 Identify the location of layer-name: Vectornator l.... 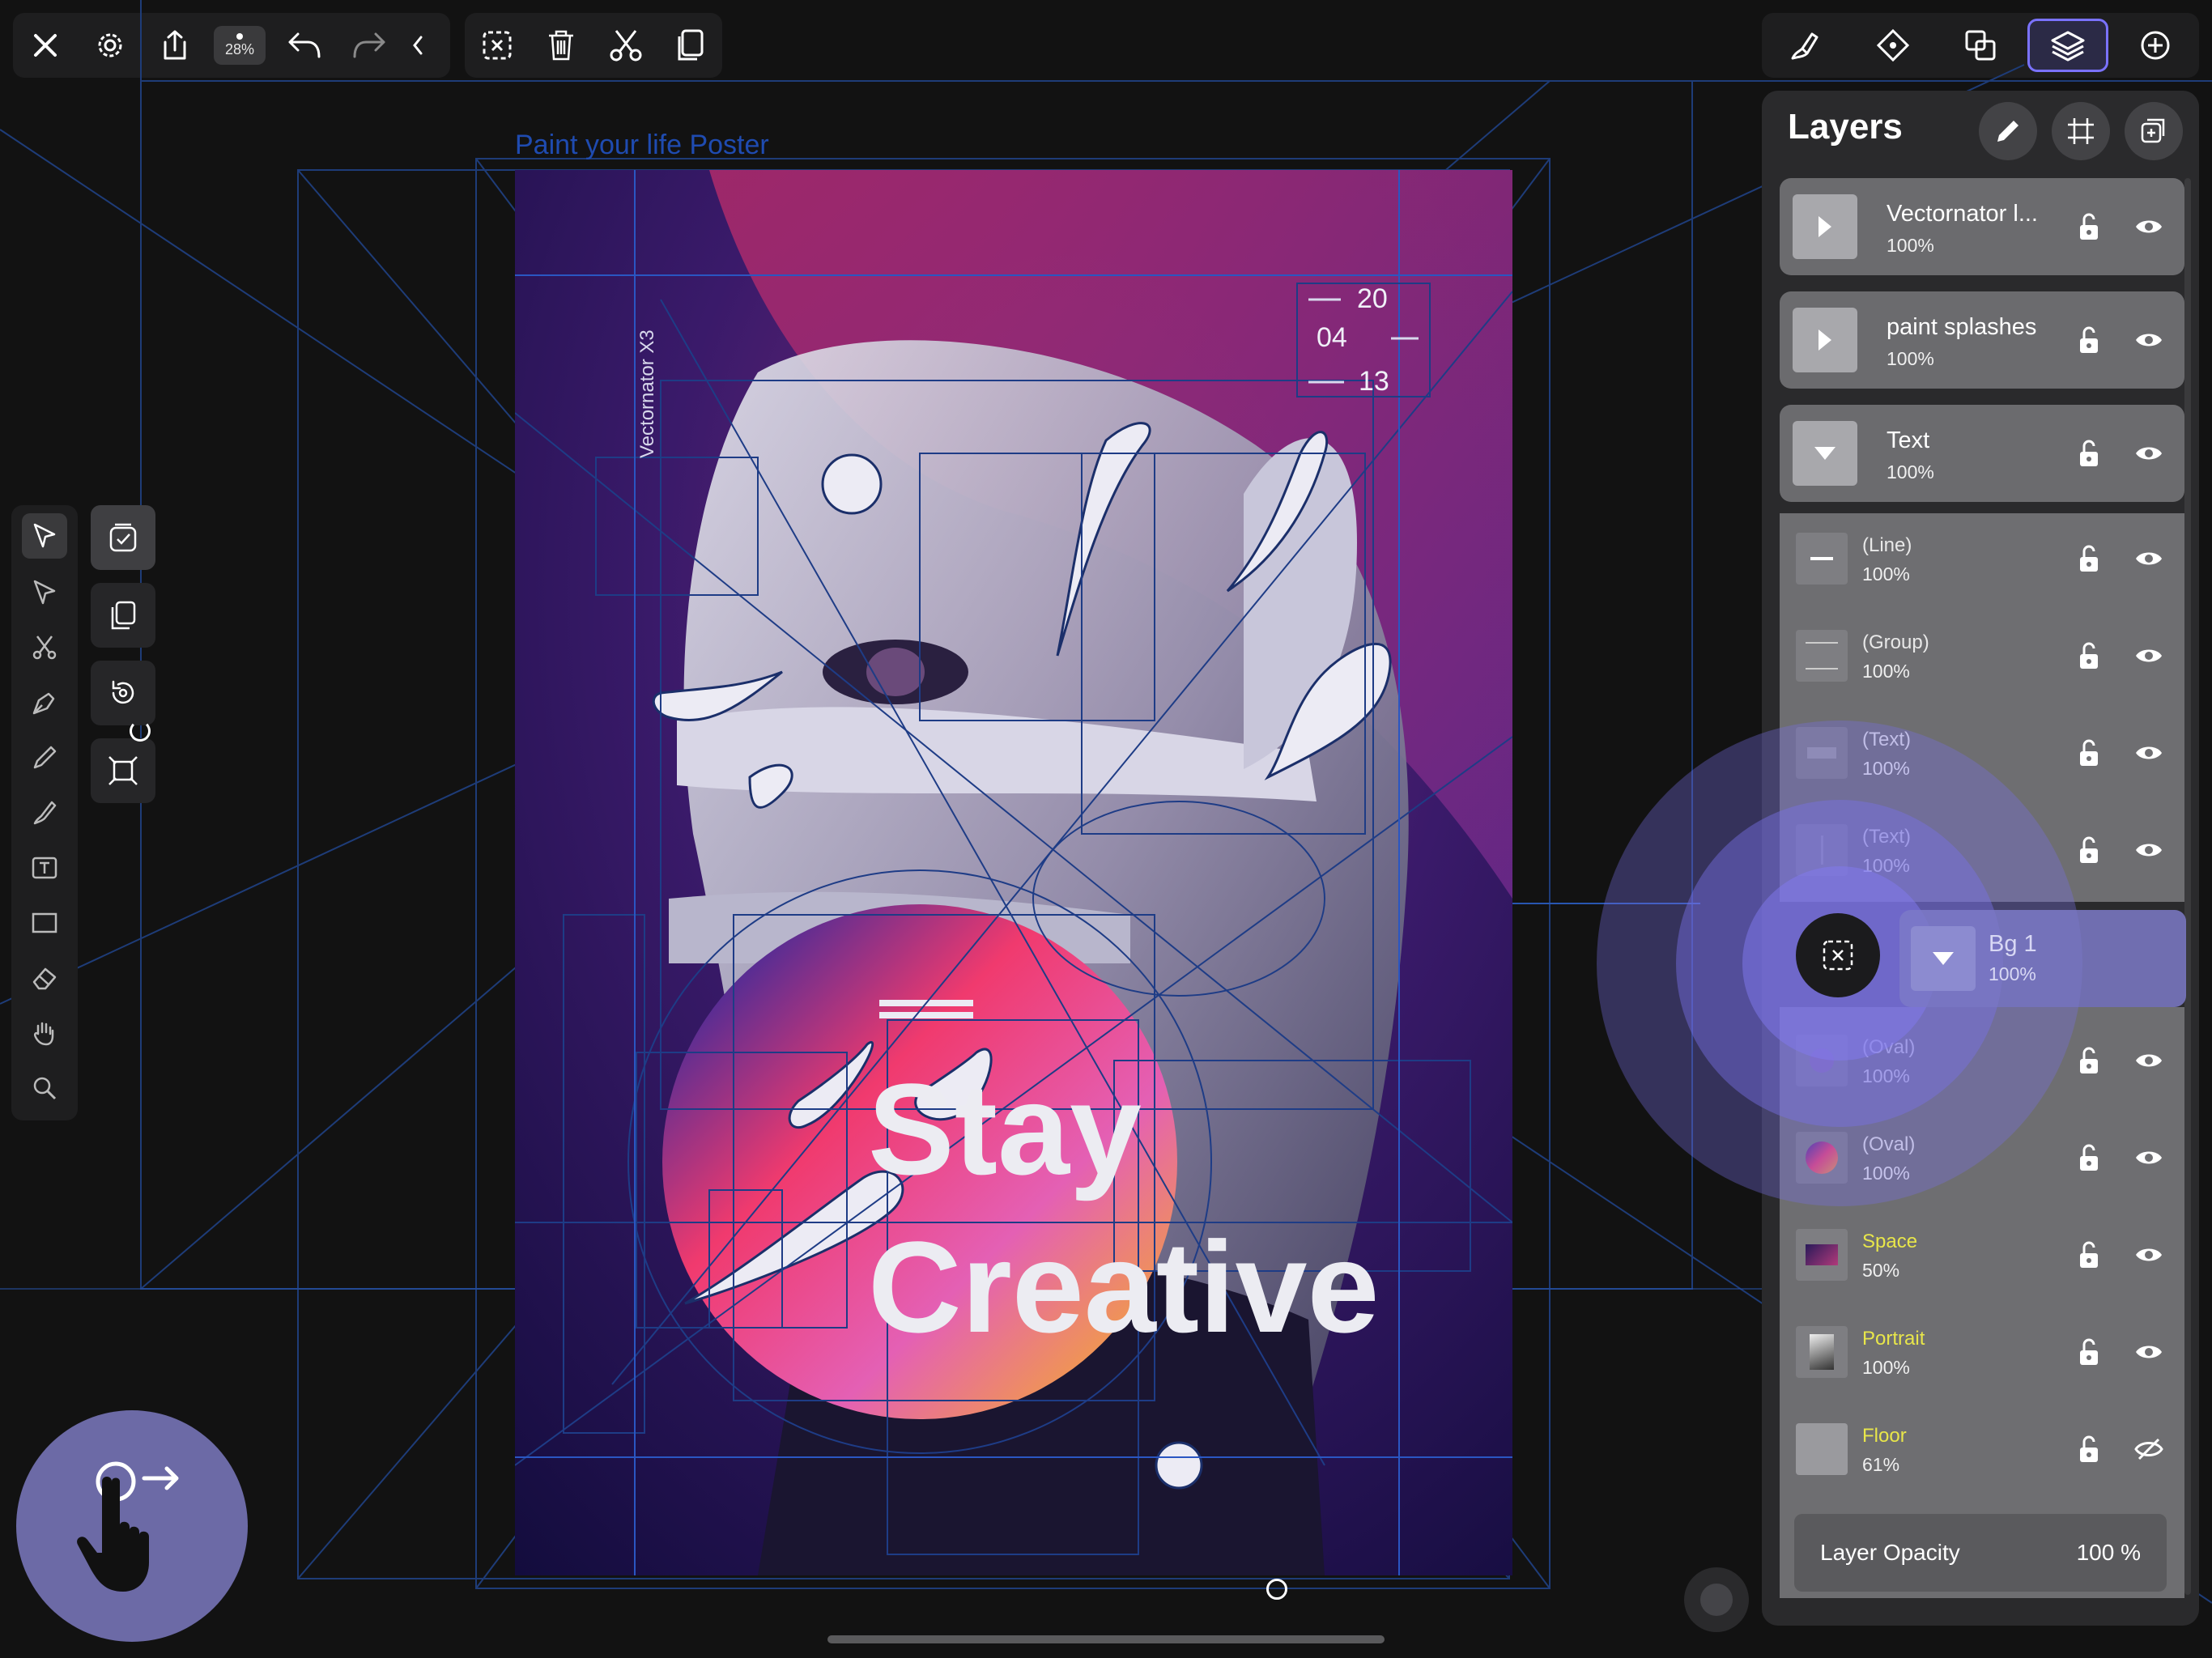
(1963, 214).